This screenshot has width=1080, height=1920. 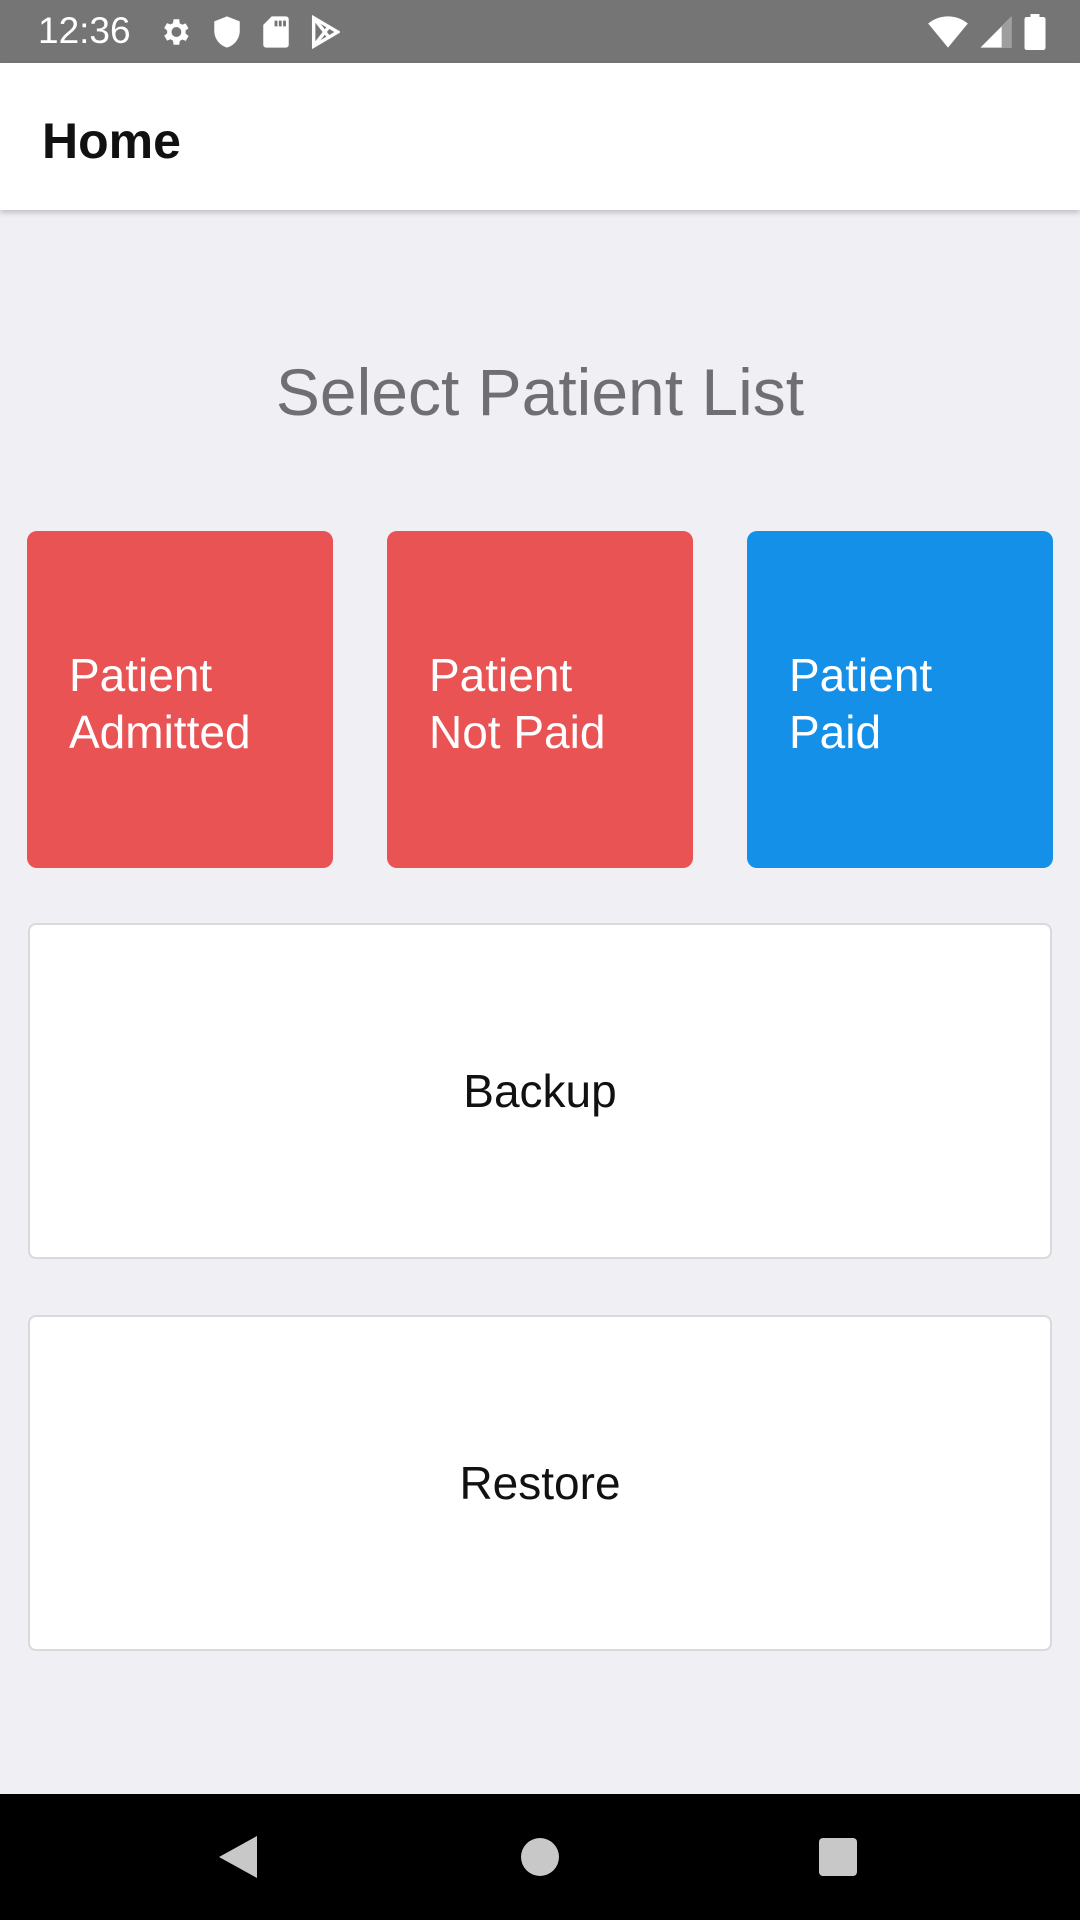 What do you see at coordinates (835, 732) in the screenshot?
I see `tile-label-line2: Paid` at bounding box center [835, 732].